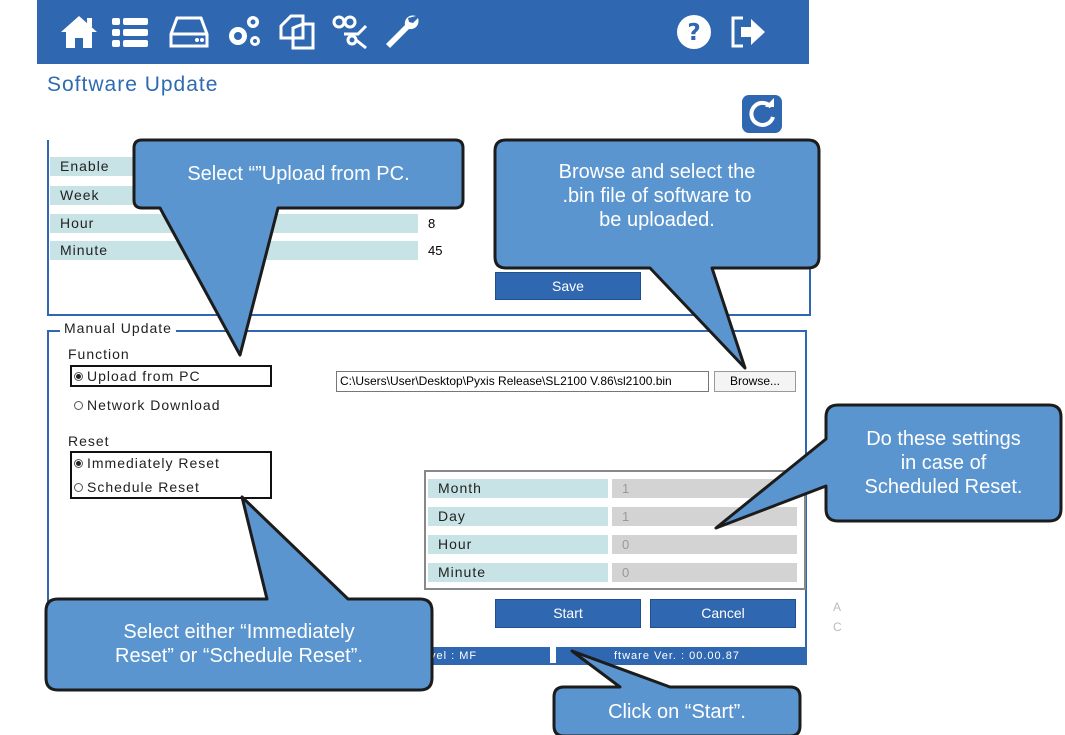 Image resolution: width=1065 pixels, height=735 pixels. I want to click on callout-reset-line: Reset” or “Schedule Reset”., so click(239, 656).